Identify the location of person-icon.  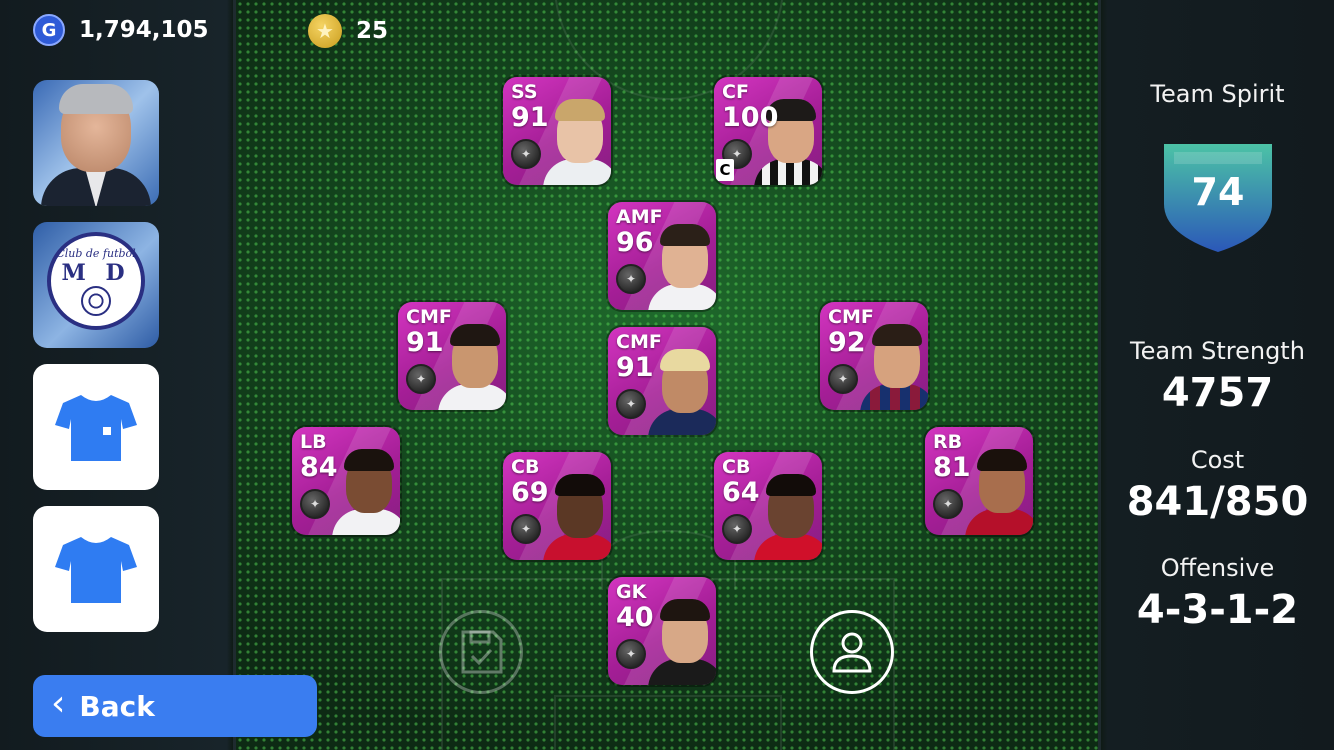
(852, 652).